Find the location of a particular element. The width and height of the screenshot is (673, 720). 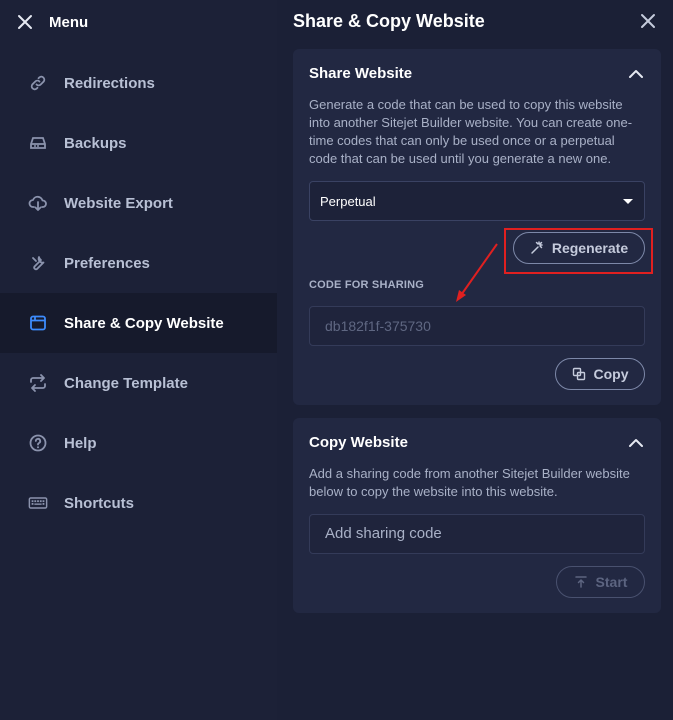

start-button: Start is located at coordinates (600, 582).